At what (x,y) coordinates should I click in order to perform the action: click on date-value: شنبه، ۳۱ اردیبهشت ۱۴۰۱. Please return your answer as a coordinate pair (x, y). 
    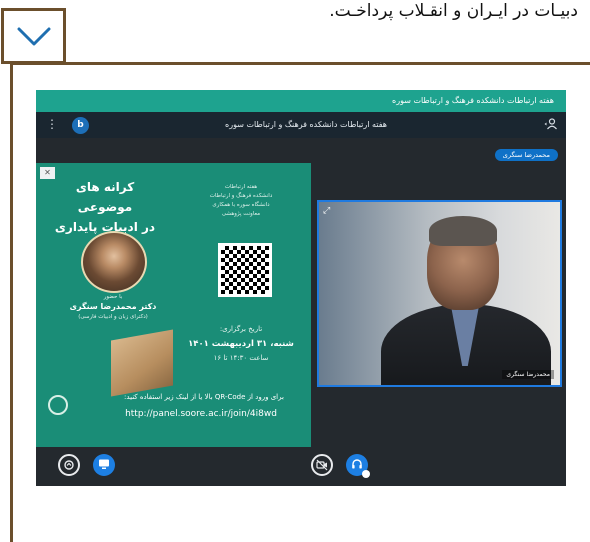
    Looking at the image, I should click on (241, 344).